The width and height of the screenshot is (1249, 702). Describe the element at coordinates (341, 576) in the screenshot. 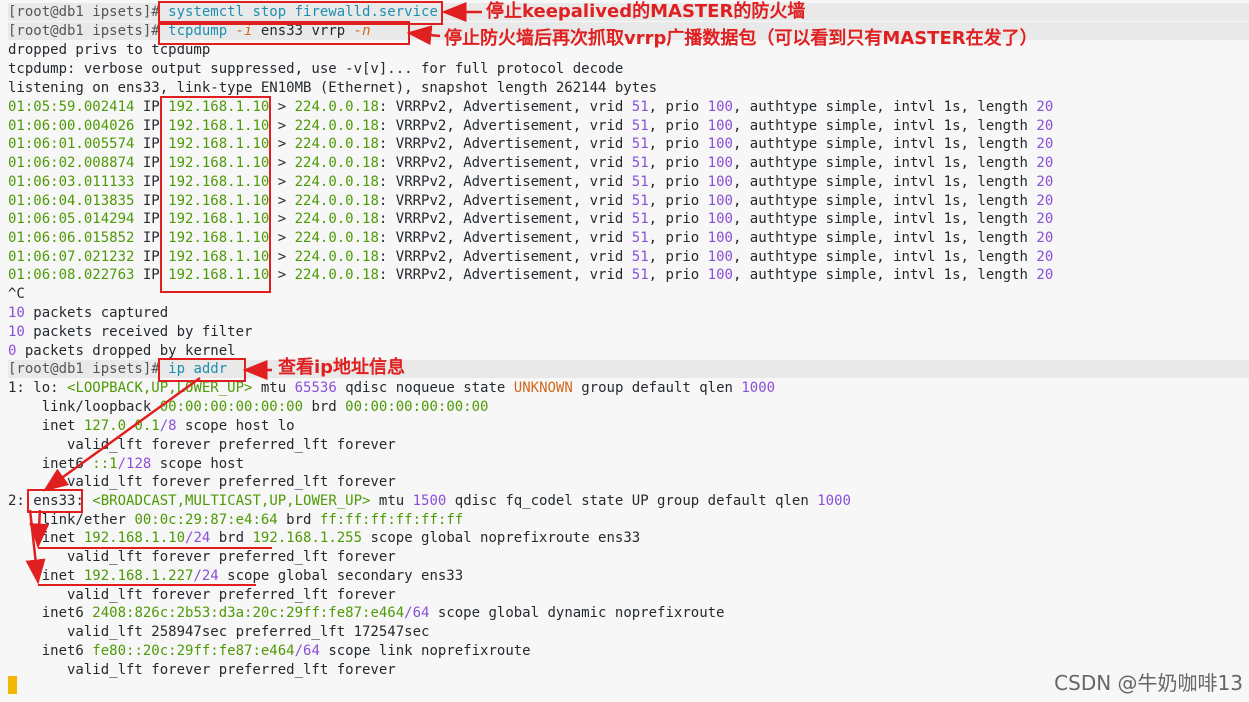

I see `iface-ens33-vip-scope: scope global secondary ens33` at that location.